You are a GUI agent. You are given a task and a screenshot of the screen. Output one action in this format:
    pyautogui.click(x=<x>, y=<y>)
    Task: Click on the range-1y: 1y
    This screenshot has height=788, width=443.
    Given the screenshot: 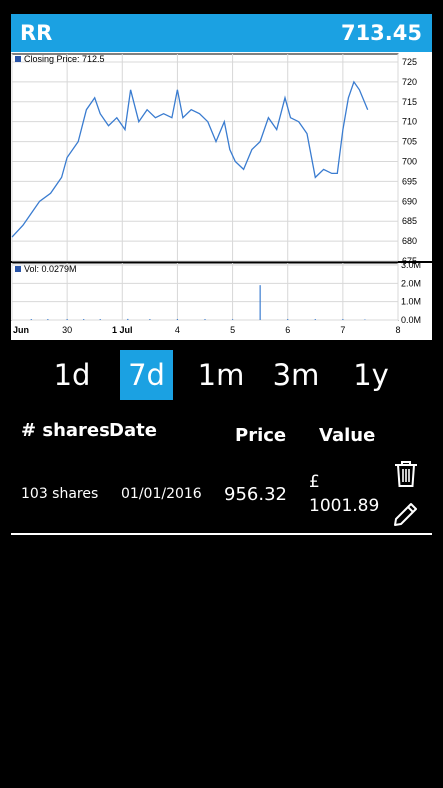 What is the action you would take?
    pyautogui.click(x=371, y=375)
    